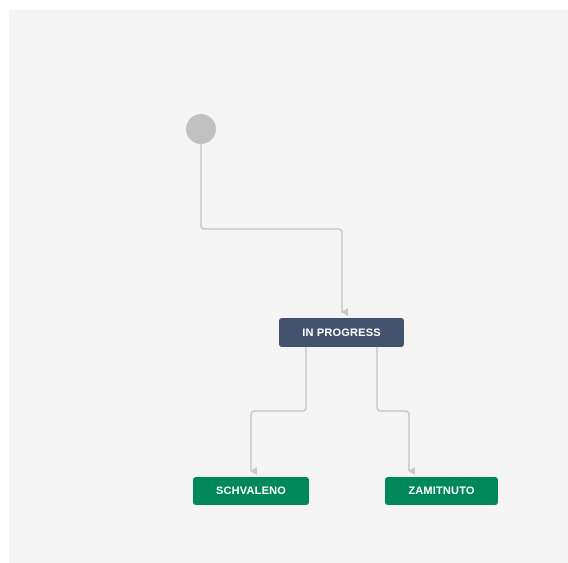  What do you see at coordinates (278, 411) in the screenshot?
I see `transition-in-progress-to-schvaleno` at bounding box center [278, 411].